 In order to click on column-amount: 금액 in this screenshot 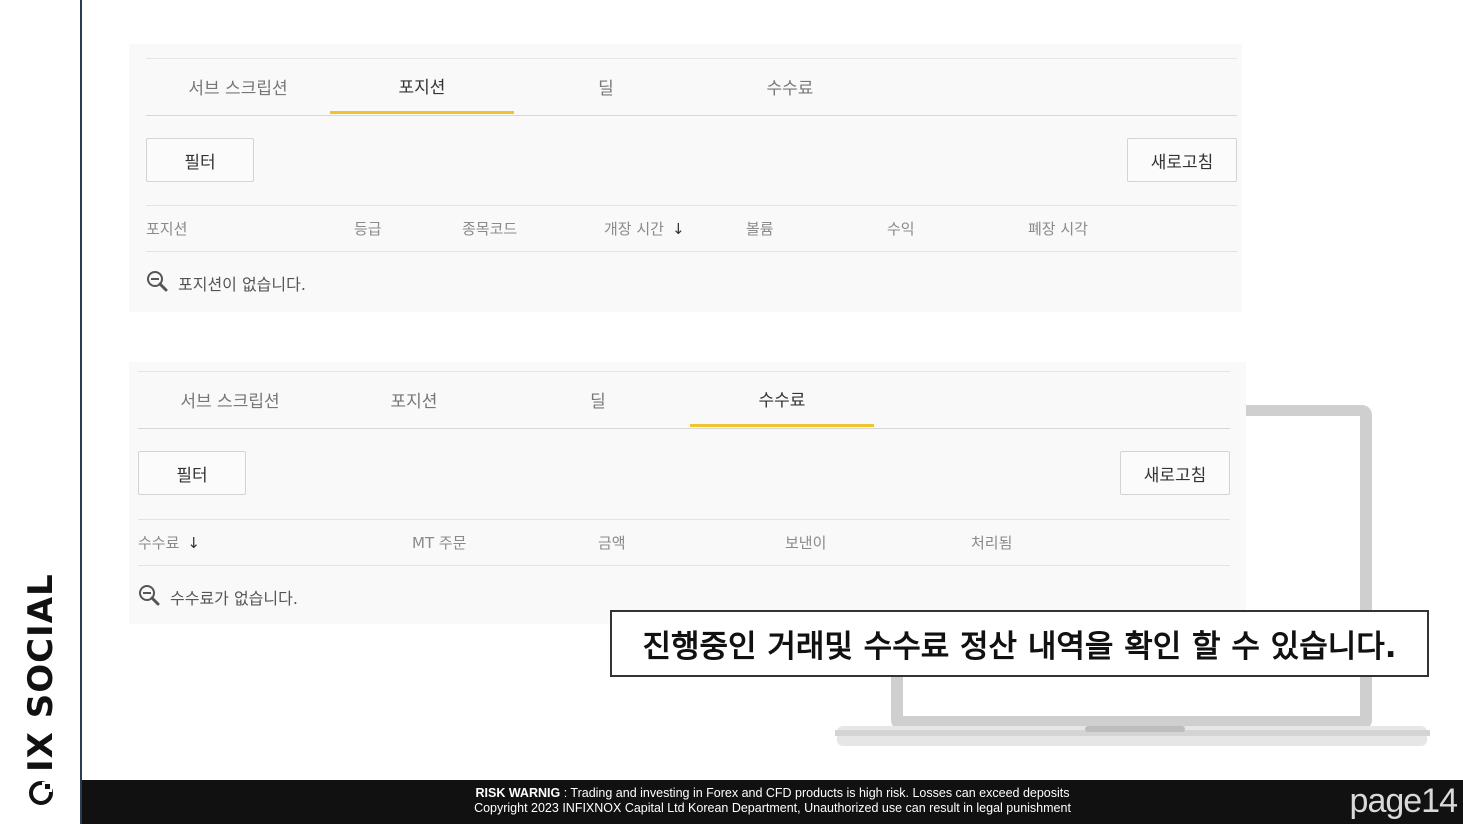, I will do `click(612, 542)`.